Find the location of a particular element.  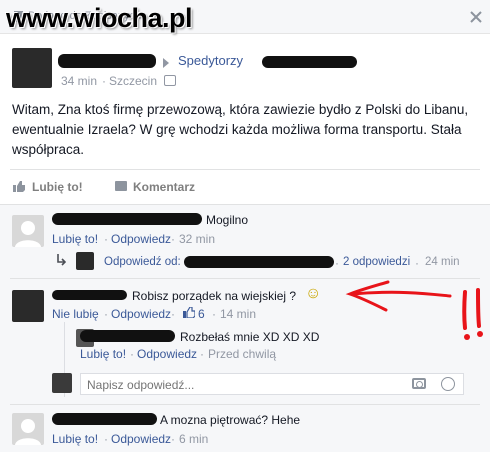

redacted-replier-names is located at coordinates (259, 262).